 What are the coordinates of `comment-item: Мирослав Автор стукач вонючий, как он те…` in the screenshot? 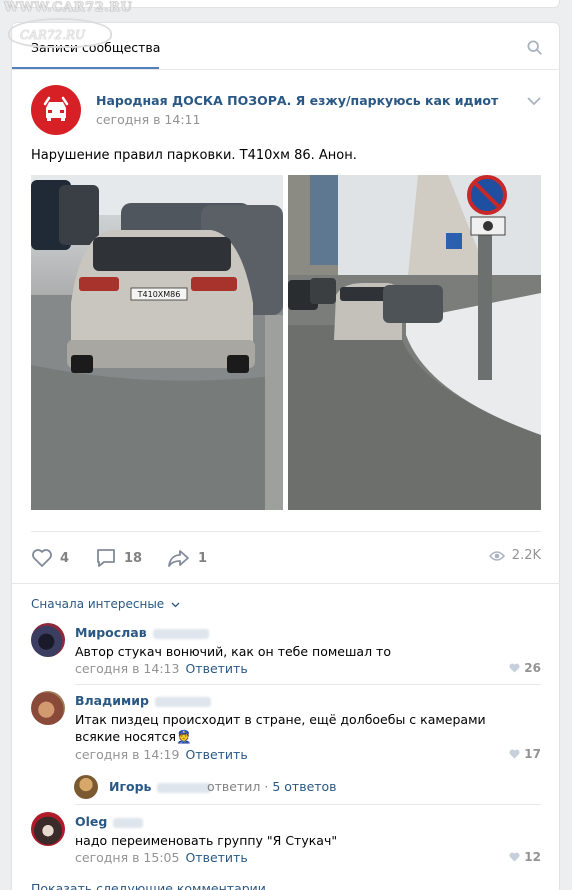 It's located at (286, 651).